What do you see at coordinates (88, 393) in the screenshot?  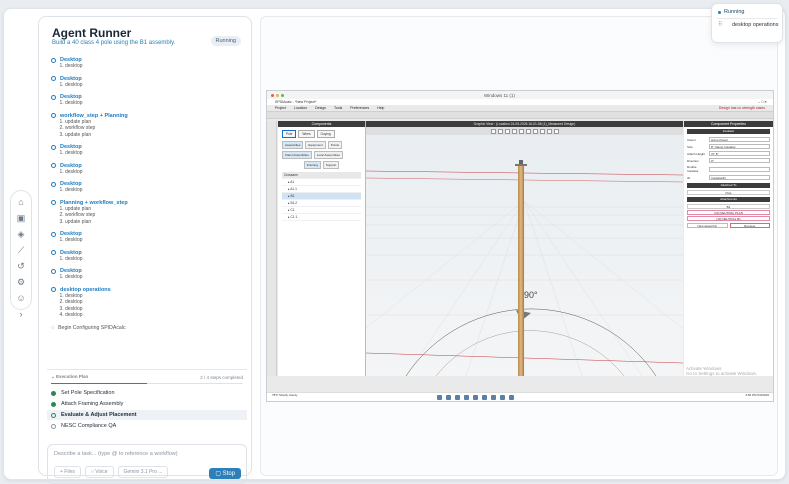 I see `plan-item-label: Set Pole Specification` at bounding box center [88, 393].